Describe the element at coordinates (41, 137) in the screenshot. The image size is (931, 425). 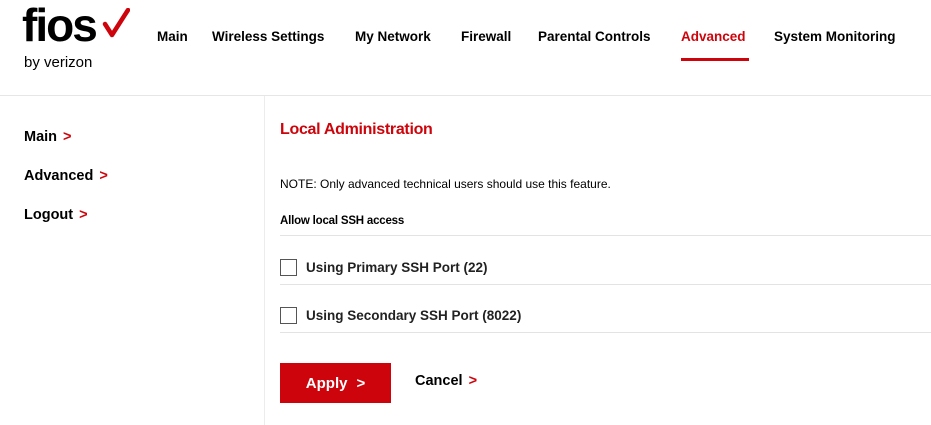
I see `sidebar-item-label: Main` at that location.